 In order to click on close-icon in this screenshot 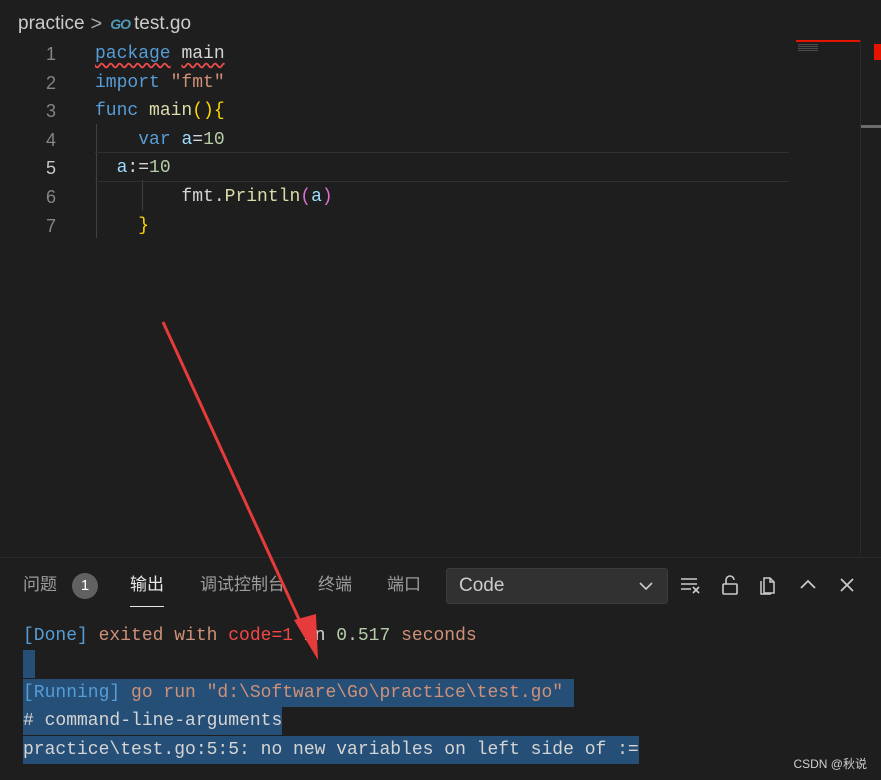, I will do `click(847, 585)`.